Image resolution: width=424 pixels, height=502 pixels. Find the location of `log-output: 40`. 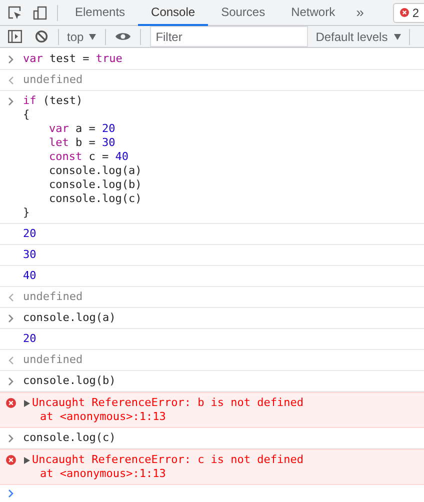

log-output: 40 is located at coordinates (29, 276).